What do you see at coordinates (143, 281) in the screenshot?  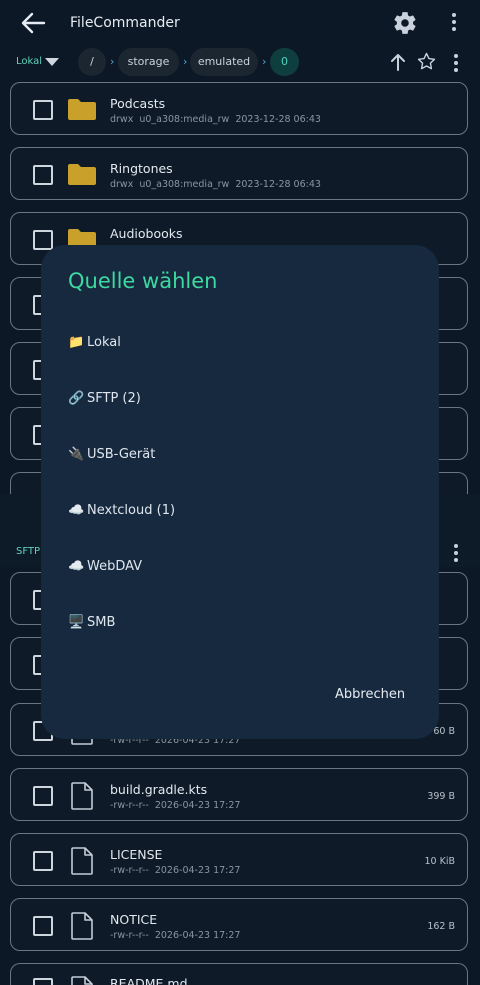 I see `dialog-title: Quelle wählen` at bounding box center [143, 281].